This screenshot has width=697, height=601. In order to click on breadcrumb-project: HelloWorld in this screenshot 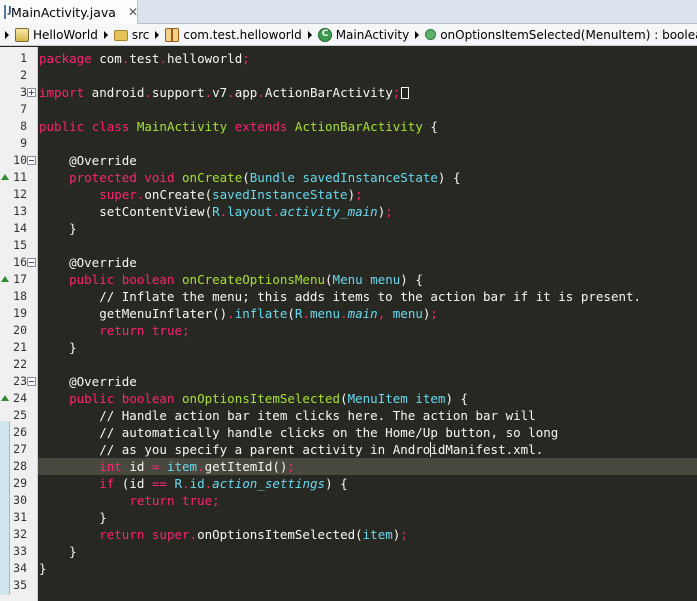, I will do `click(56, 34)`.